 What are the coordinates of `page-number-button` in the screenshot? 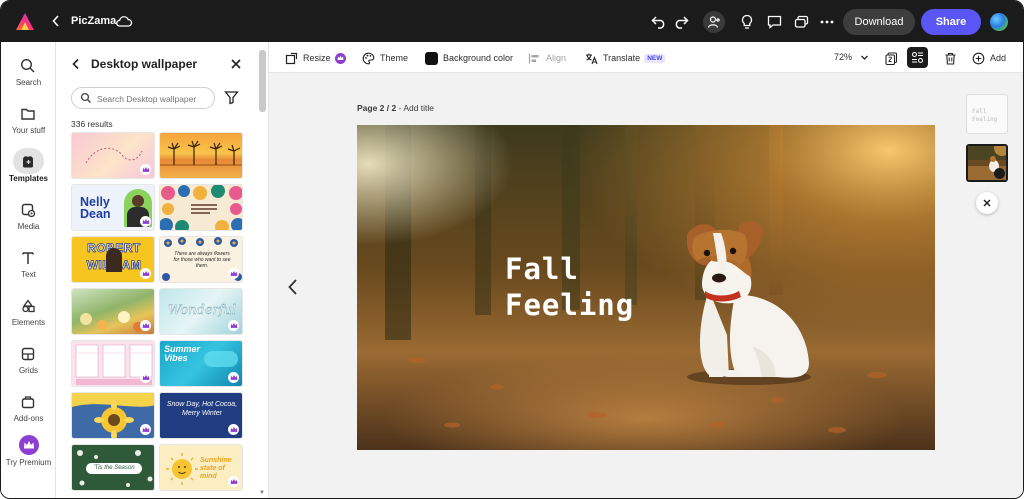 It's located at (891, 58).